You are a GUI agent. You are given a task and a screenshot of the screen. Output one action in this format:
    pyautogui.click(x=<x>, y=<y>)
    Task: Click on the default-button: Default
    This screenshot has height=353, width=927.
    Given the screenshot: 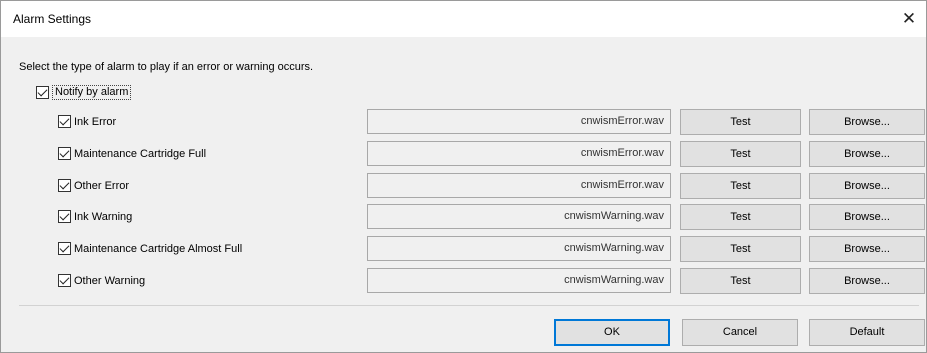 What is the action you would take?
    pyautogui.click(x=867, y=332)
    